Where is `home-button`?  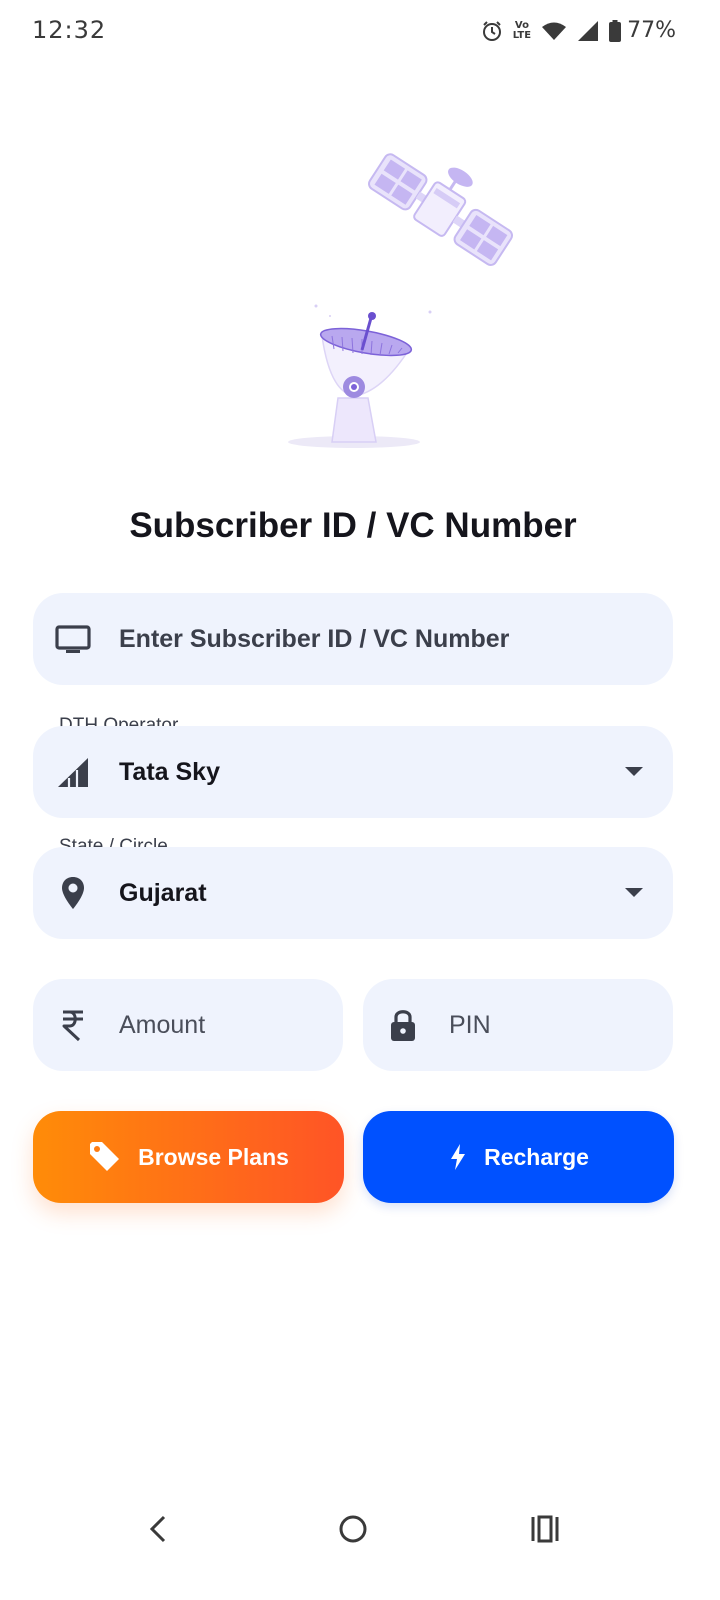 home-button is located at coordinates (353, 1529).